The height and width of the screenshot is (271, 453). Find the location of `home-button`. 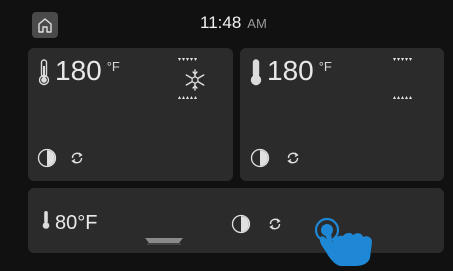

home-button is located at coordinates (45, 25).